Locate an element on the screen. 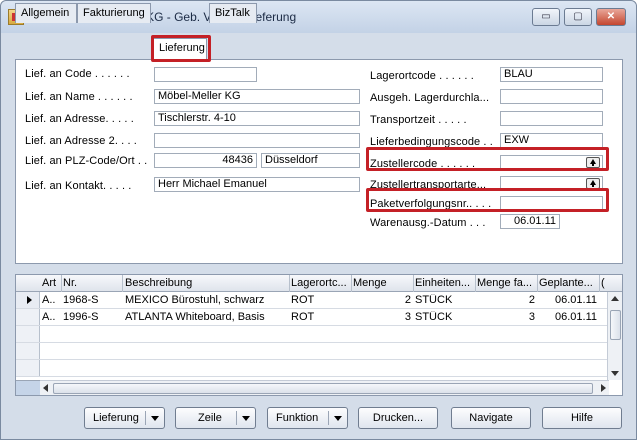 This screenshot has height=440, width=637. hilfe-button-label: Hilfe is located at coordinates (581, 418).